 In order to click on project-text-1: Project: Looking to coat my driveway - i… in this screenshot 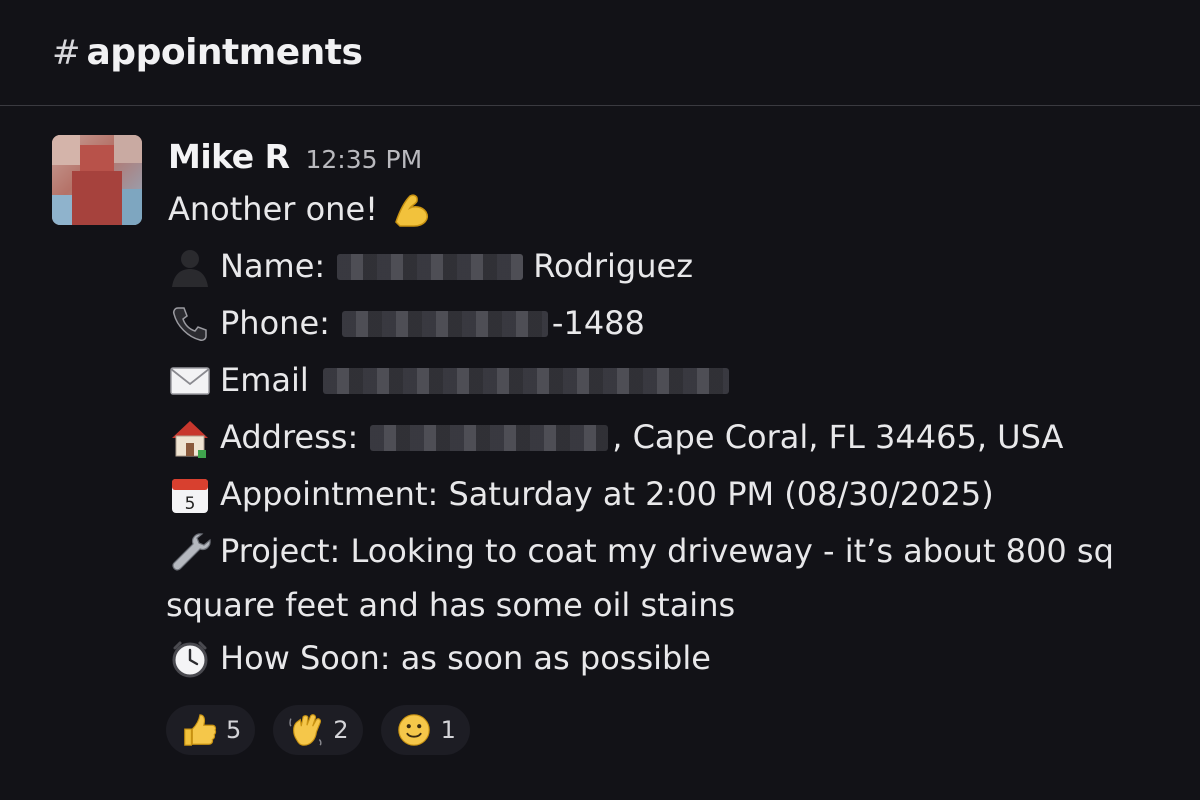, I will do `click(667, 551)`.